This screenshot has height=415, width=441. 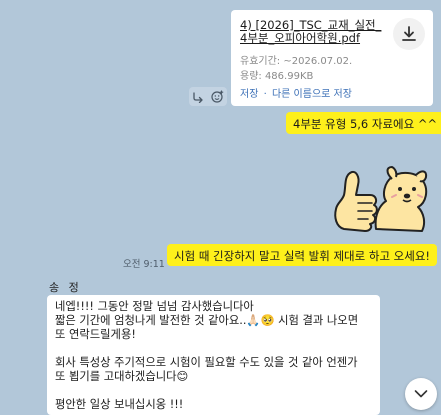 I want to click on my-message-bubble: 시험 때 긴장하지 말고 실력 발휘 제대로 하고 오세요!, so click(x=302, y=255).